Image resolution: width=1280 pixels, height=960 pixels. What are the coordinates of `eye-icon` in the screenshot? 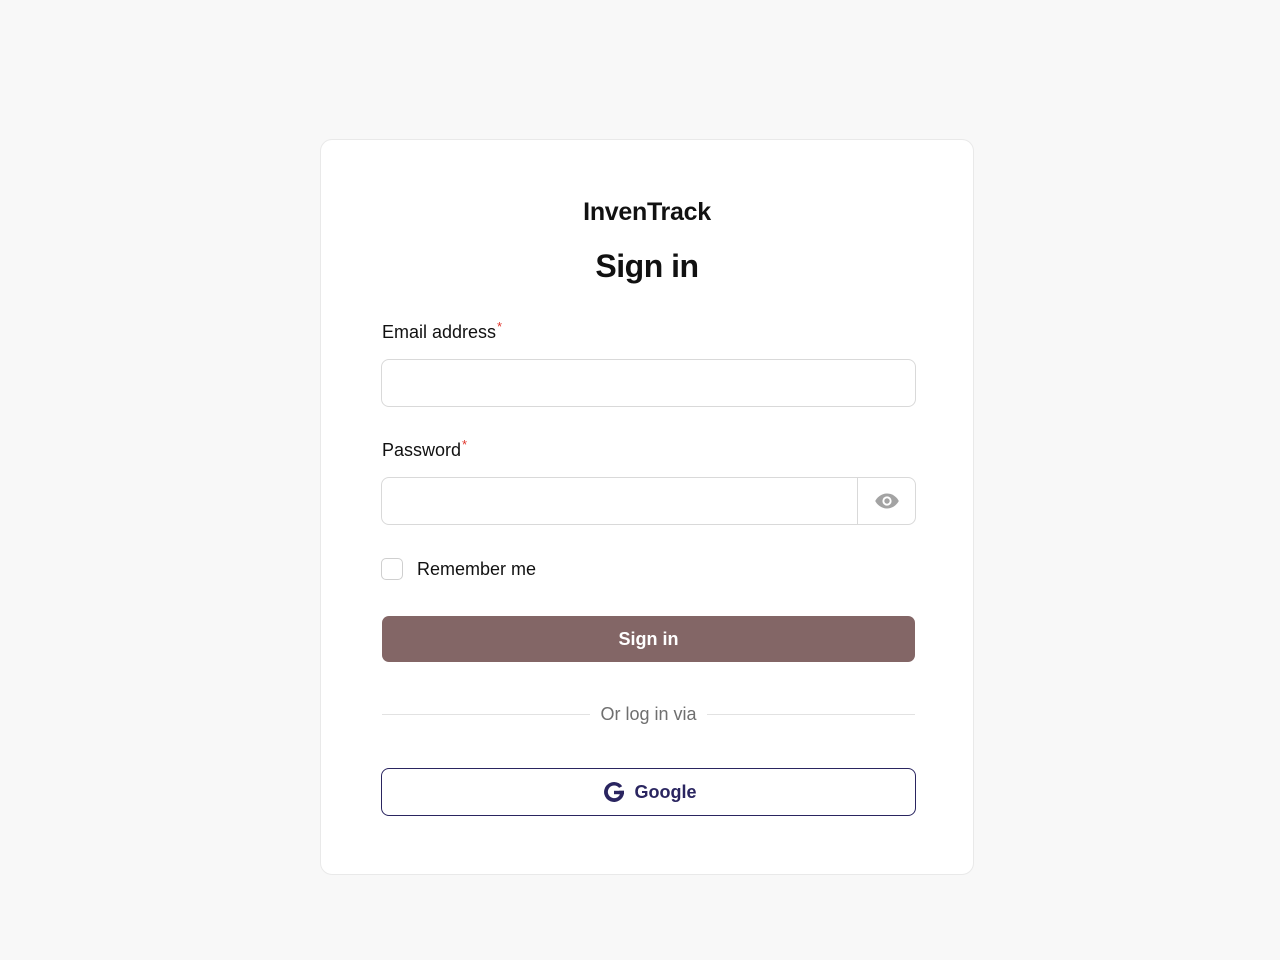 It's located at (886, 501).